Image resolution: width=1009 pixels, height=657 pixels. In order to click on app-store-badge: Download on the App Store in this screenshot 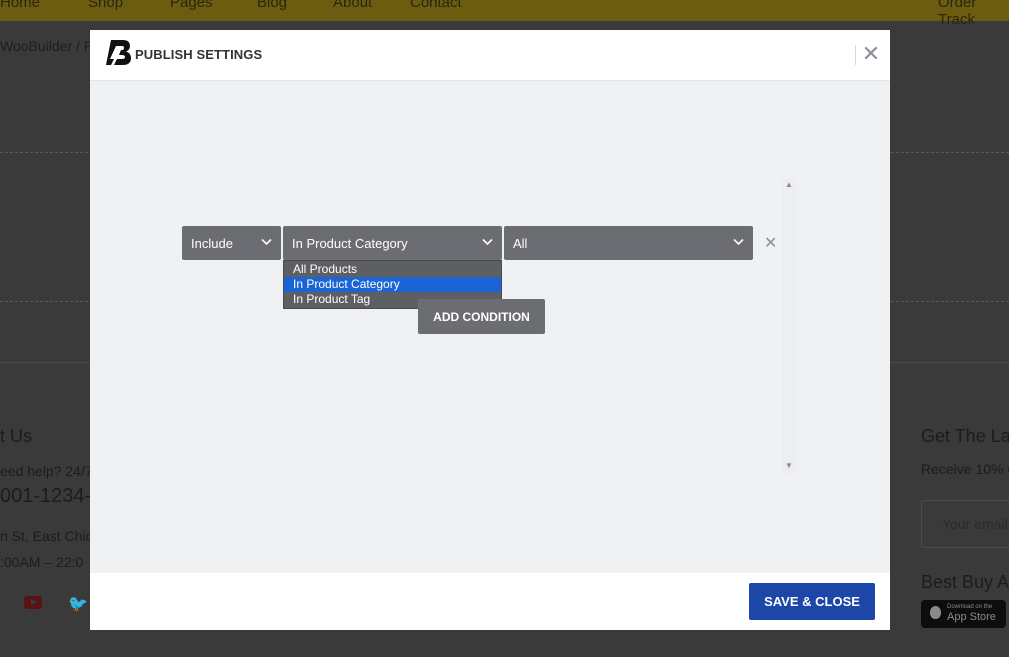, I will do `click(963, 614)`.